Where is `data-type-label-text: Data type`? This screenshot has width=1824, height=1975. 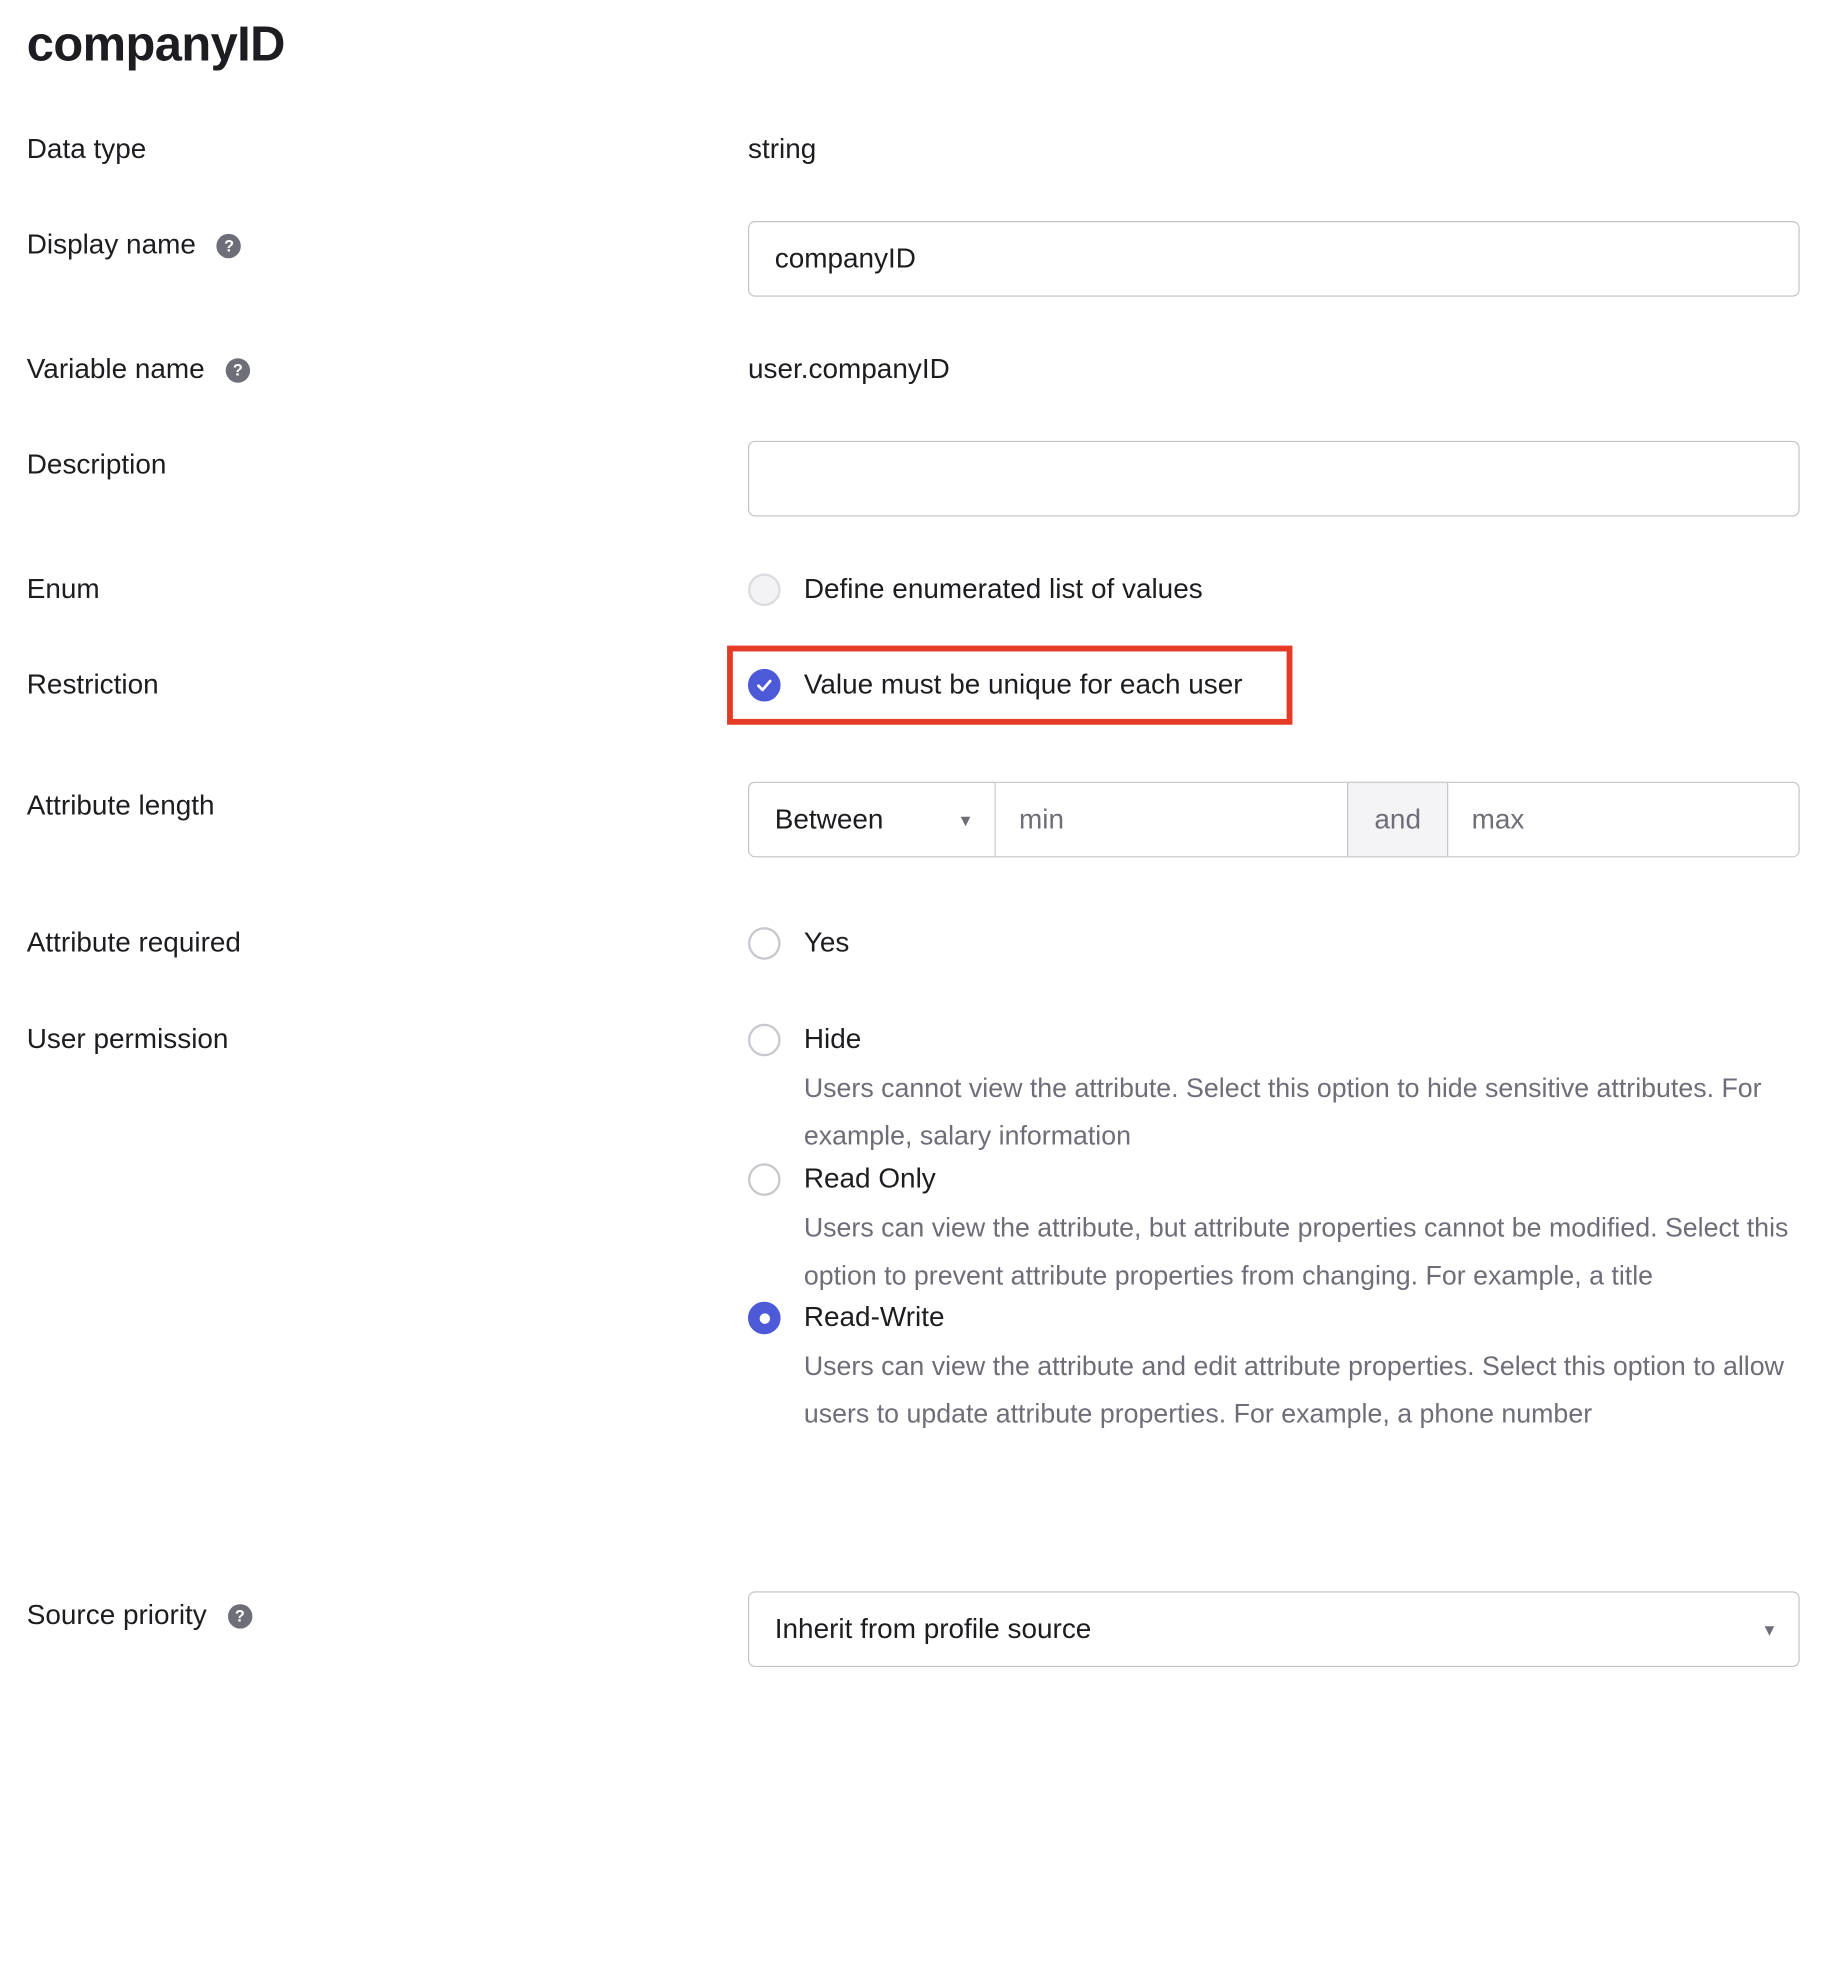 data-type-label-text: Data type is located at coordinates (86, 149).